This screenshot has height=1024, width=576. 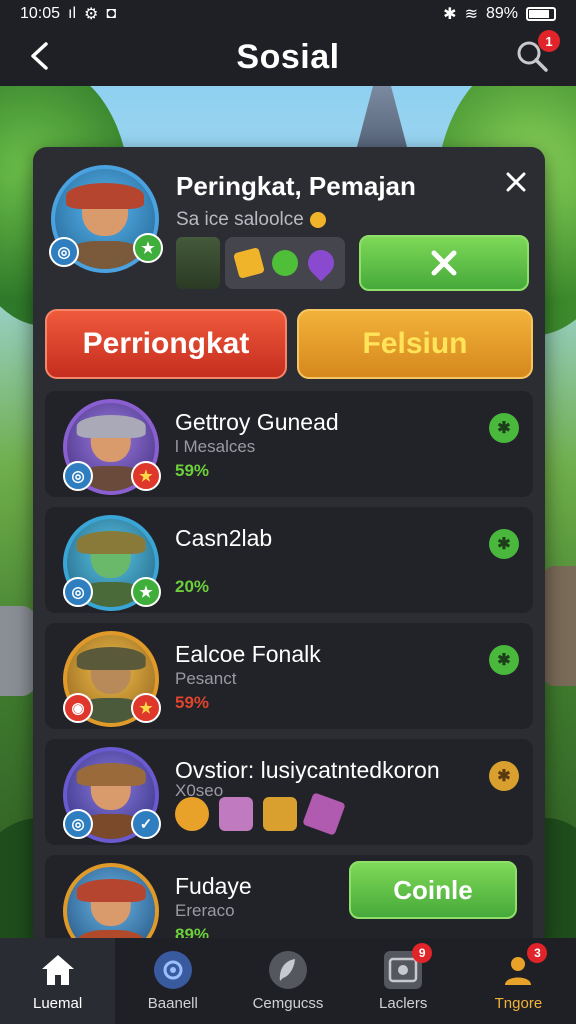 I want to click on player-row: Fudaye Ereraco 89% Coinle, so click(x=289, y=901).